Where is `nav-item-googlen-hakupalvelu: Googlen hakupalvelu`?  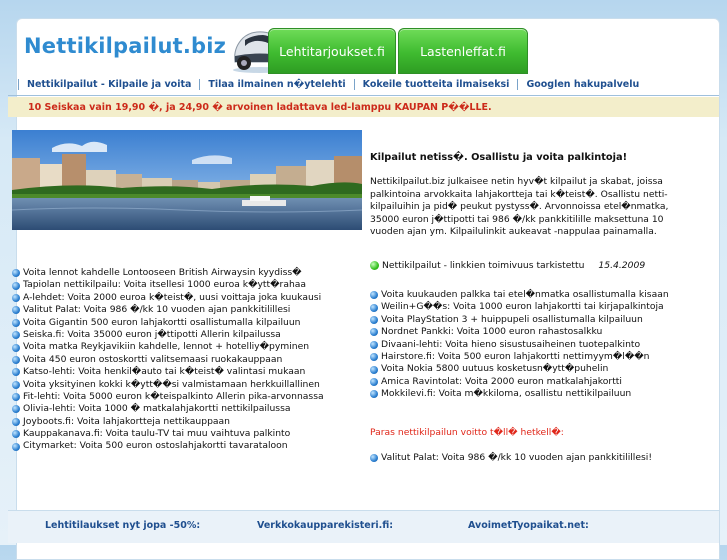
nav-item-googlen-hakupalvelu: Googlen hakupalvelu is located at coordinates (582, 84).